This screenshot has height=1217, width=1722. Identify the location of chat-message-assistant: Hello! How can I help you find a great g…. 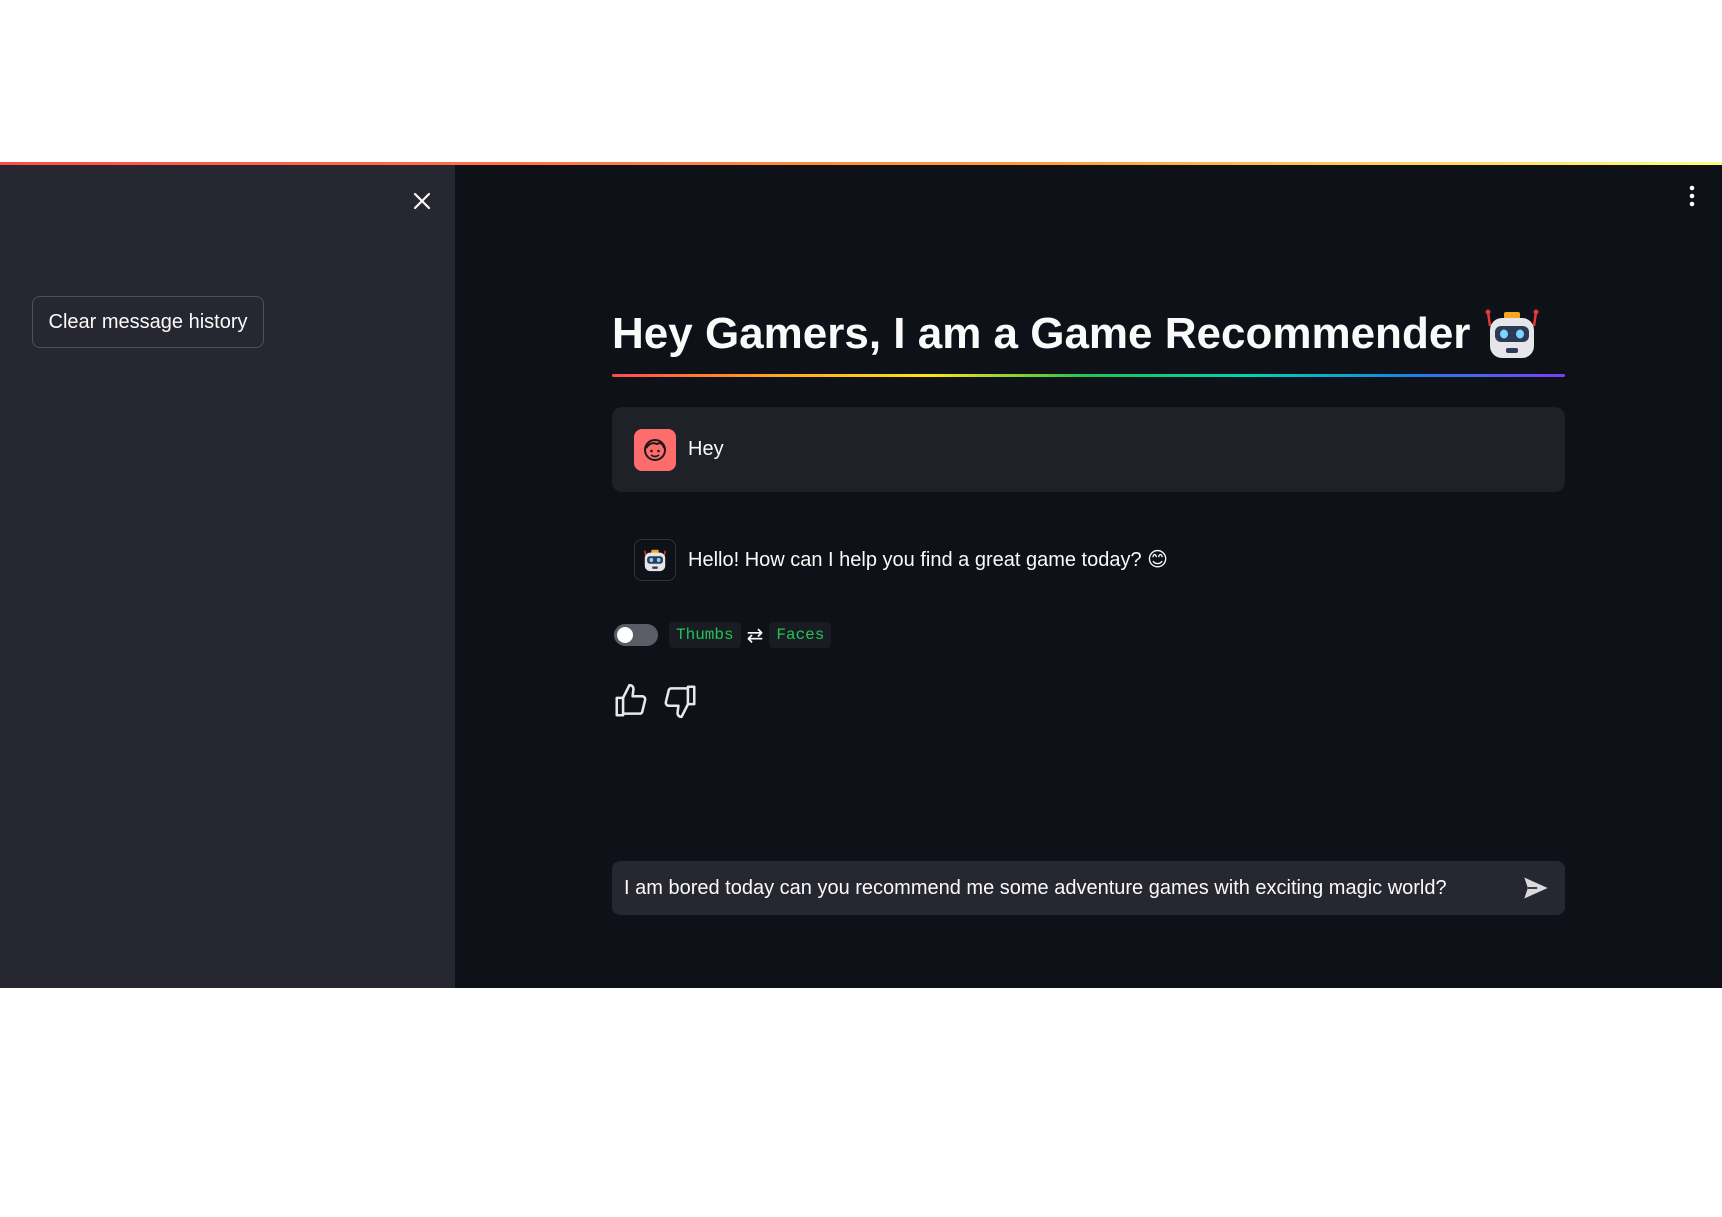
(1088, 559).